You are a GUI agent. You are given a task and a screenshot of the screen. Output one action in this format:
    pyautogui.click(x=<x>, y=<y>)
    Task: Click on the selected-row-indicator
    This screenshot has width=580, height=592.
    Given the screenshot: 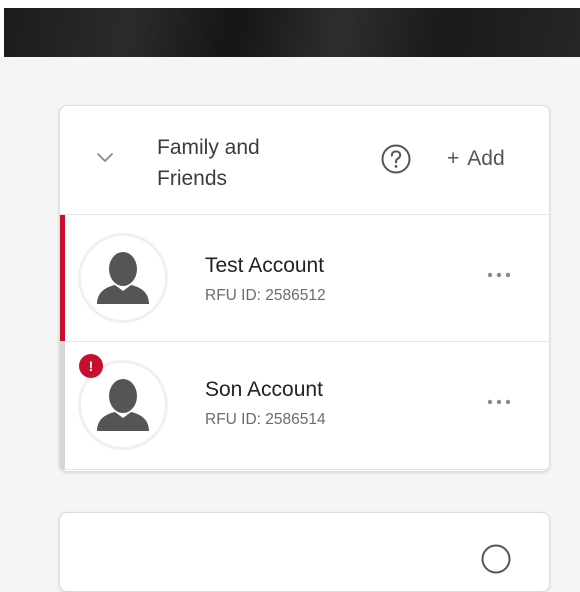 What is the action you would take?
    pyautogui.click(x=62, y=278)
    